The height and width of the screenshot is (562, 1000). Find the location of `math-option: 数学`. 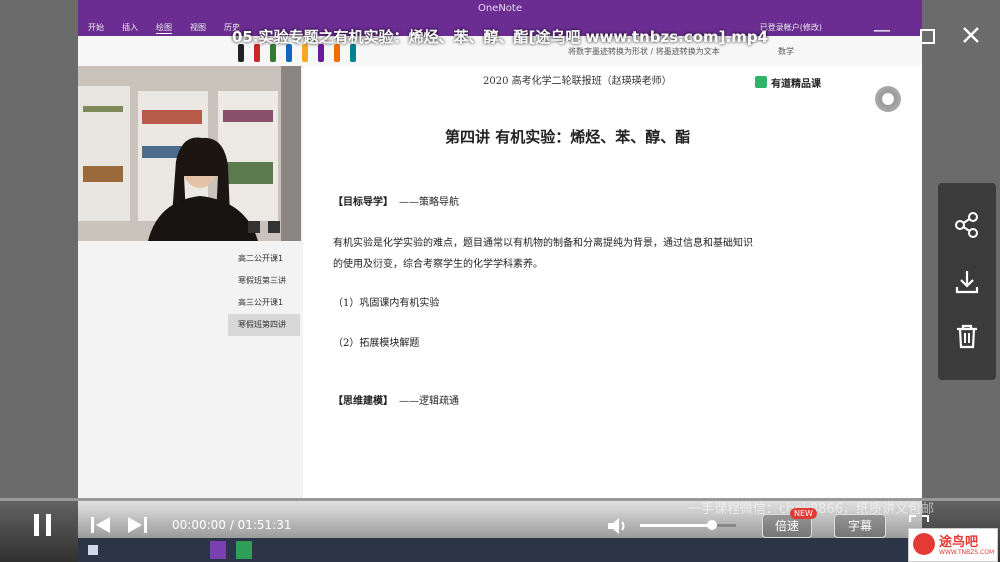

math-option: 数学 is located at coordinates (786, 51).